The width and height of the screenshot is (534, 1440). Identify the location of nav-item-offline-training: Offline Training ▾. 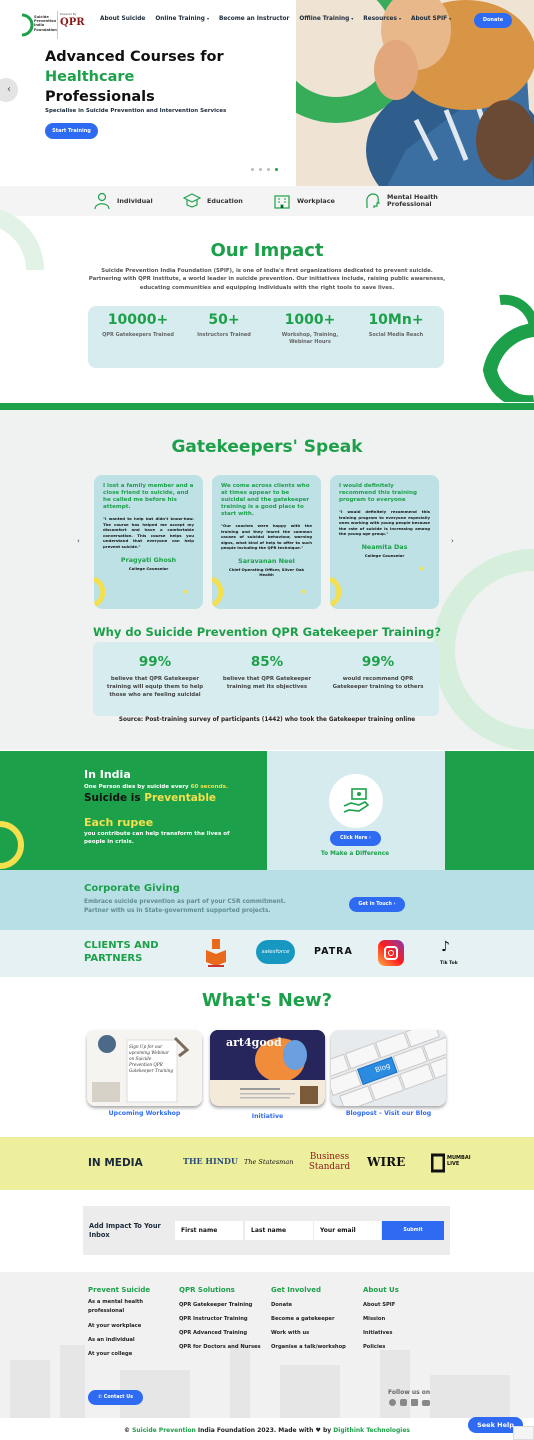
(326, 19).